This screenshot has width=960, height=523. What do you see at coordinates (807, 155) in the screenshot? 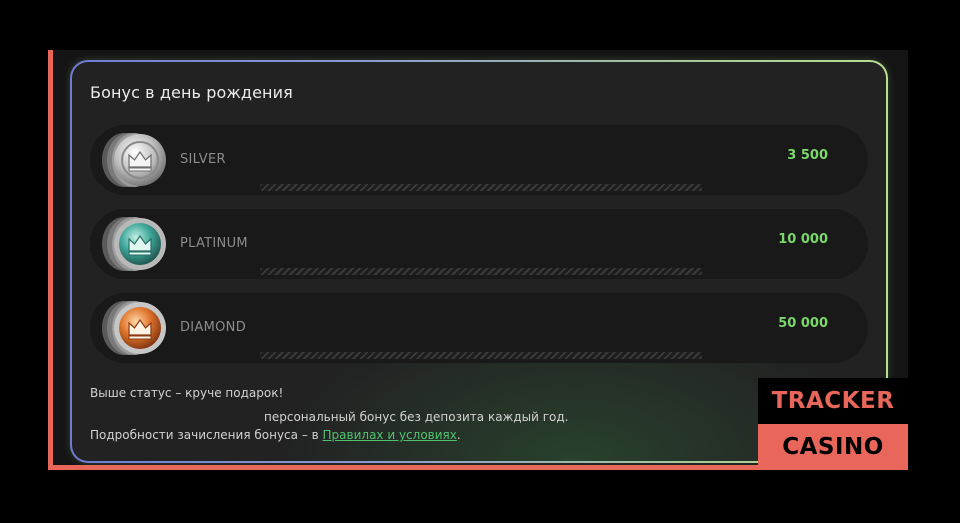
I see `tier-amount: 3 500` at bounding box center [807, 155].